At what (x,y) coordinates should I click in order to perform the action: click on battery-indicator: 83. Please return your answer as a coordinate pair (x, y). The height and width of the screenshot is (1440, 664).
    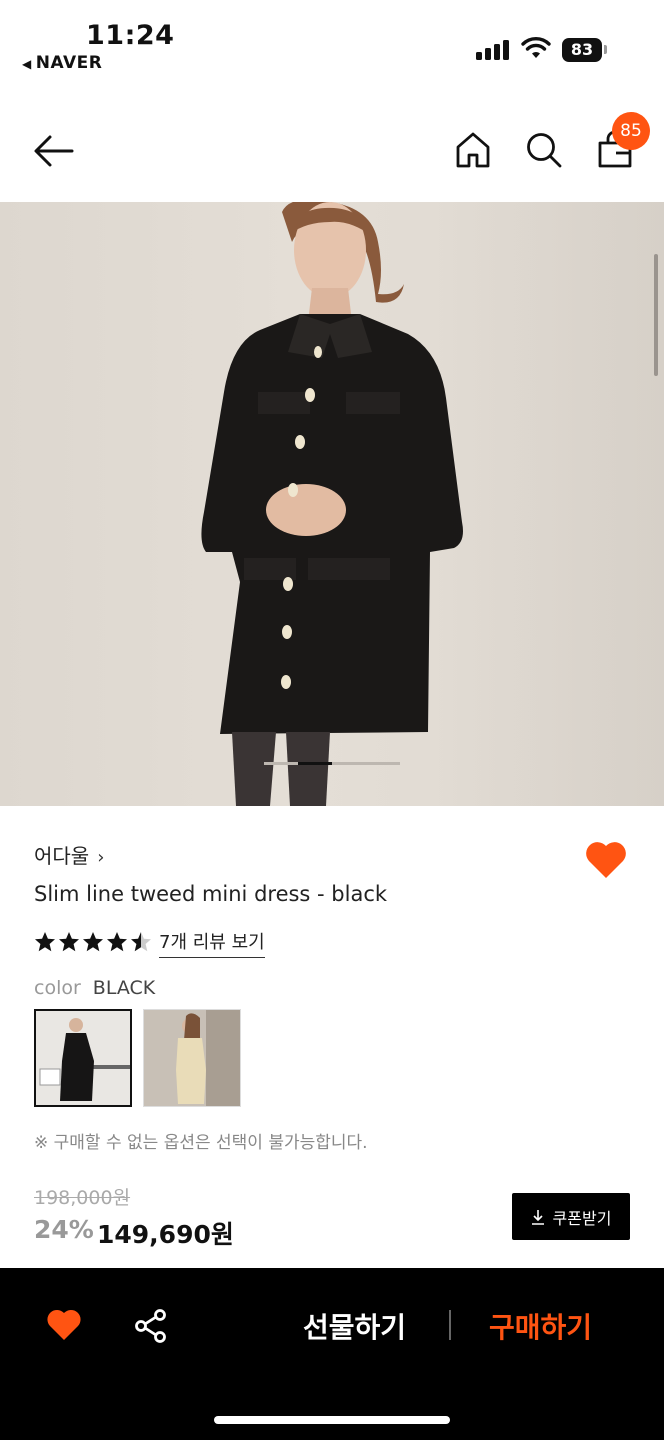
    Looking at the image, I should click on (582, 50).